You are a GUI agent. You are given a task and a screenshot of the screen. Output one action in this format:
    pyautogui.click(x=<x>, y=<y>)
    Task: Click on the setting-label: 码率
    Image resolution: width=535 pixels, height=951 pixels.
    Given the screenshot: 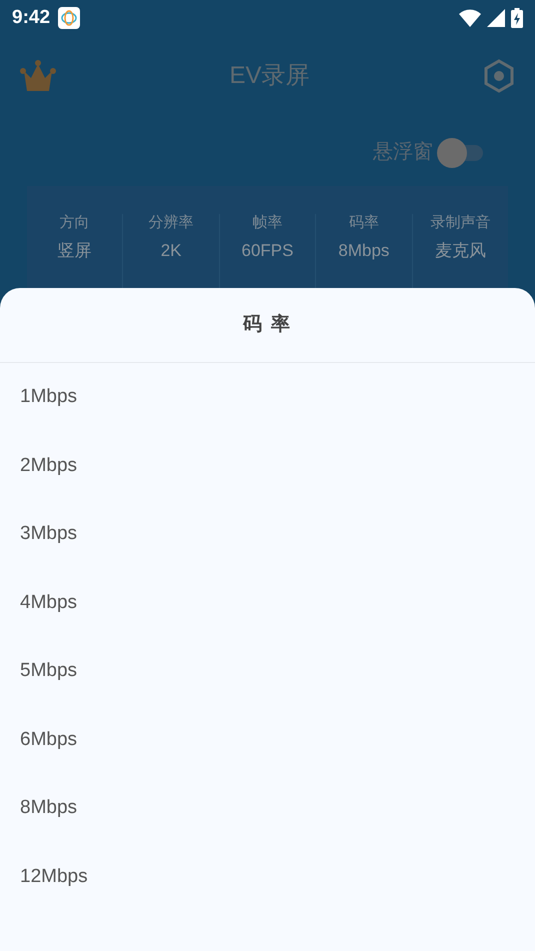 What is the action you would take?
    pyautogui.click(x=363, y=223)
    